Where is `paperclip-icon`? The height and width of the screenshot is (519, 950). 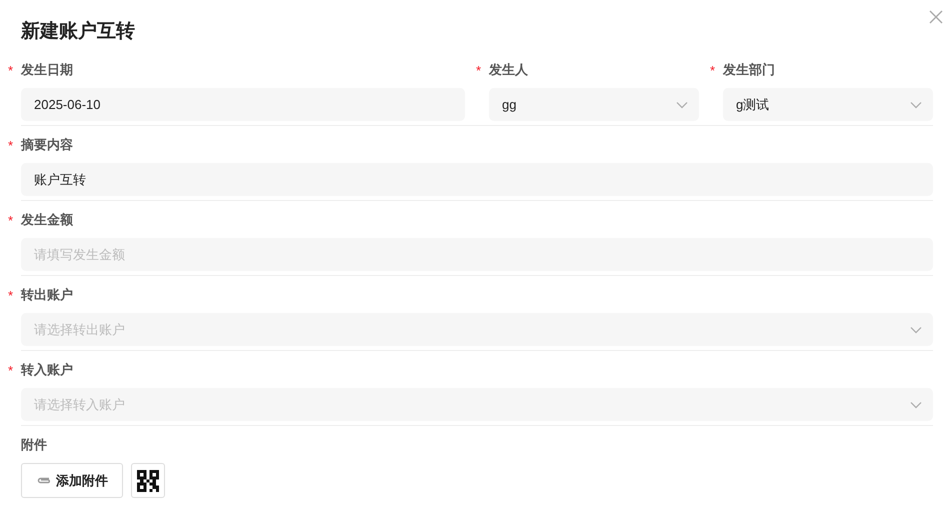
paperclip-icon is located at coordinates (43, 480).